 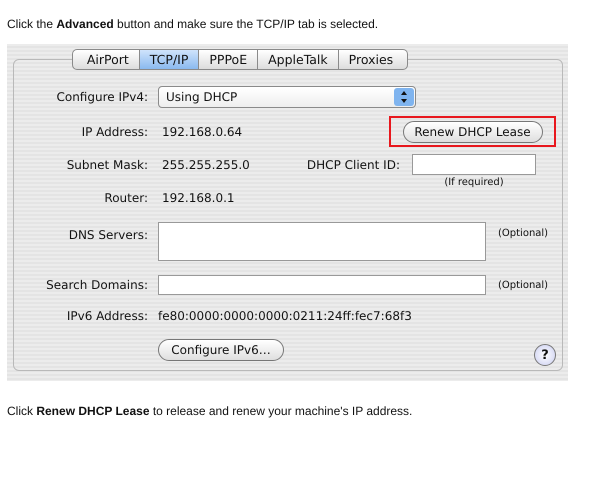 What do you see at coordinates (107, 165) in the screenshot?
I see `field-label: Subnet Mask:` at bounding box center [107, 165].